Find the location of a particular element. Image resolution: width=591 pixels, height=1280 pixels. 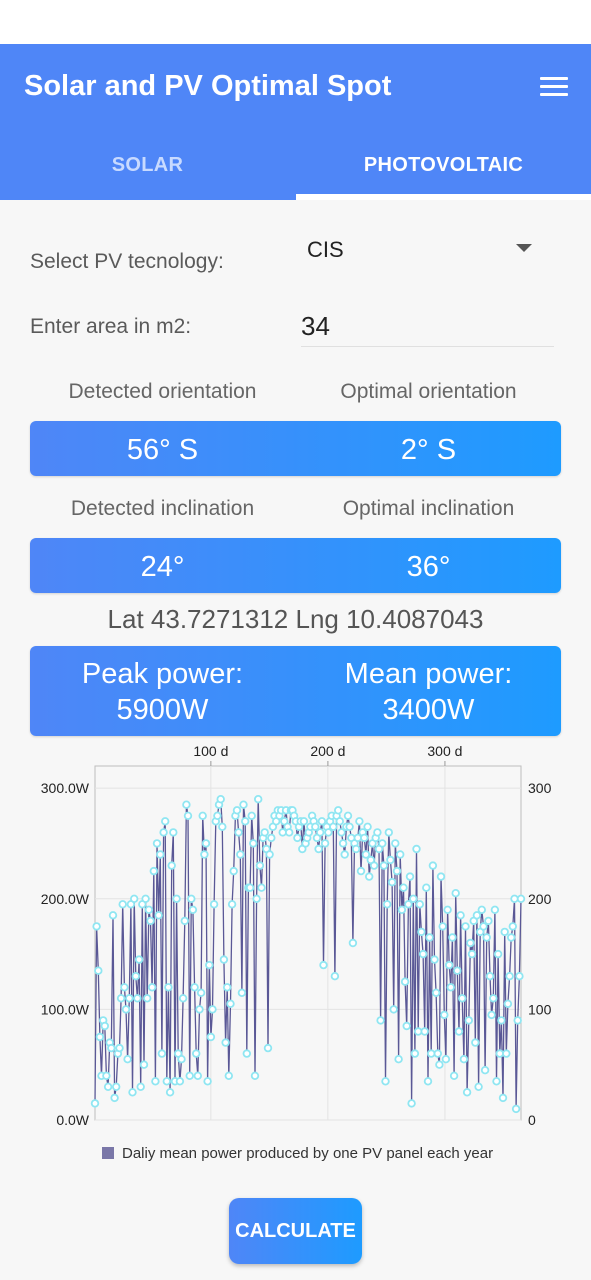

status-bar is located at coordinates (295, 22).